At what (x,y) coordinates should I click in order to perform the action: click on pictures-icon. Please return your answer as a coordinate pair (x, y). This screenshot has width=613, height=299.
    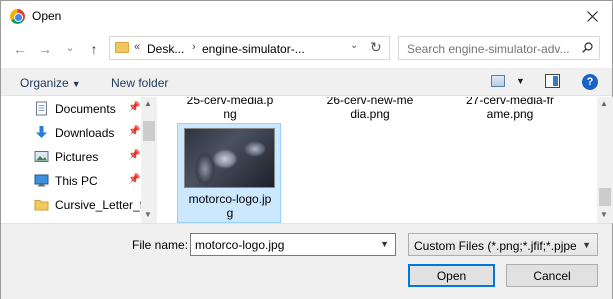
    Looking at the image, I should click on (41, 156).